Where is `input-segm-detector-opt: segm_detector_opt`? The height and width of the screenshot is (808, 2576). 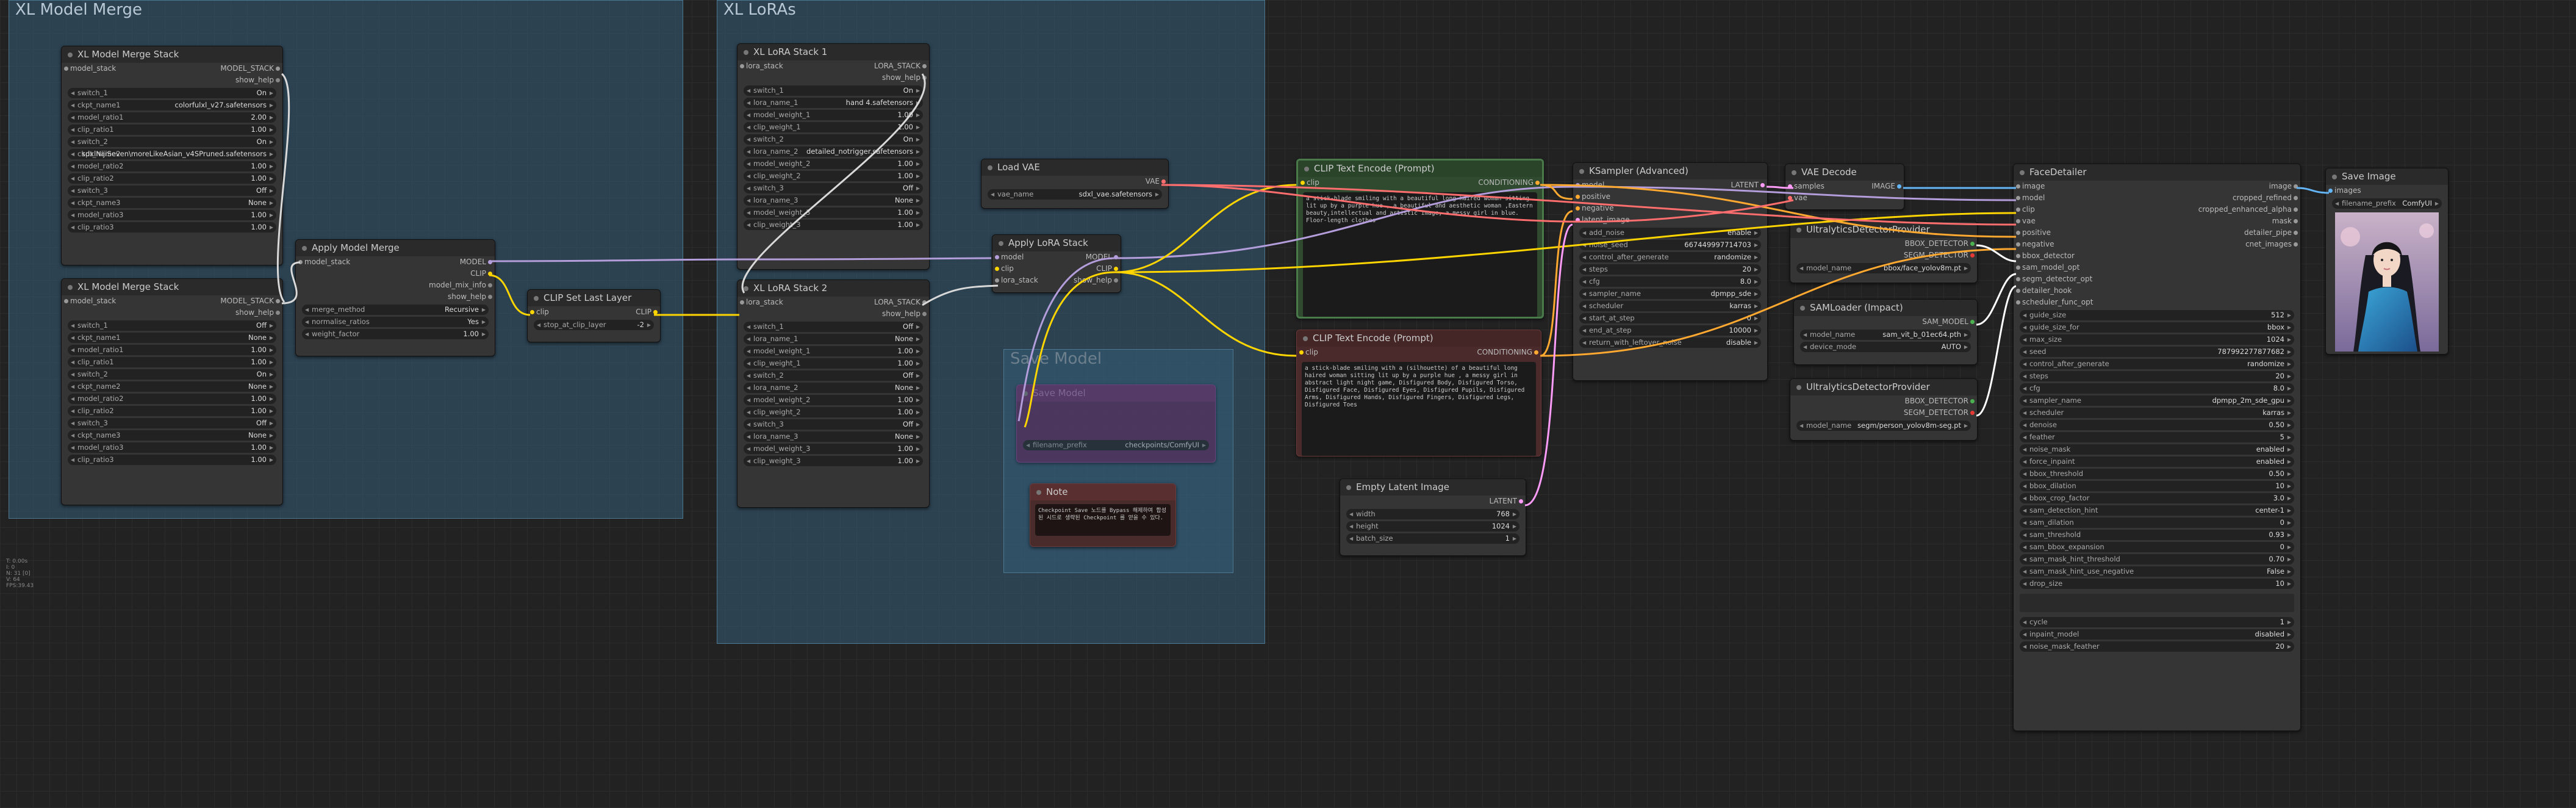
input-segm-detector-opt: segm_detector_opt is located at coordinates (2054, 279).